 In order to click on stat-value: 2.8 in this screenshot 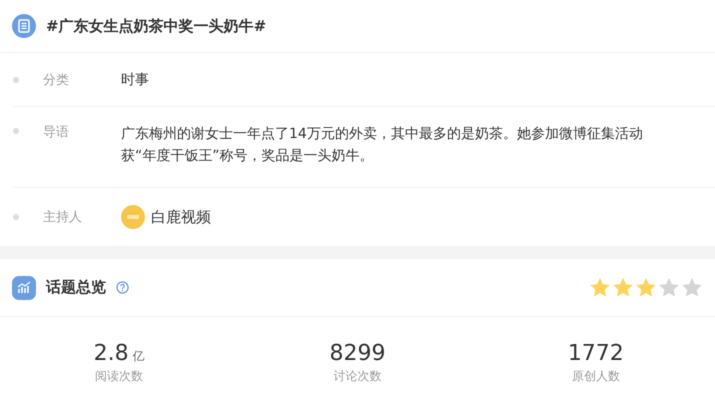, I will do `click(111, 353)`.